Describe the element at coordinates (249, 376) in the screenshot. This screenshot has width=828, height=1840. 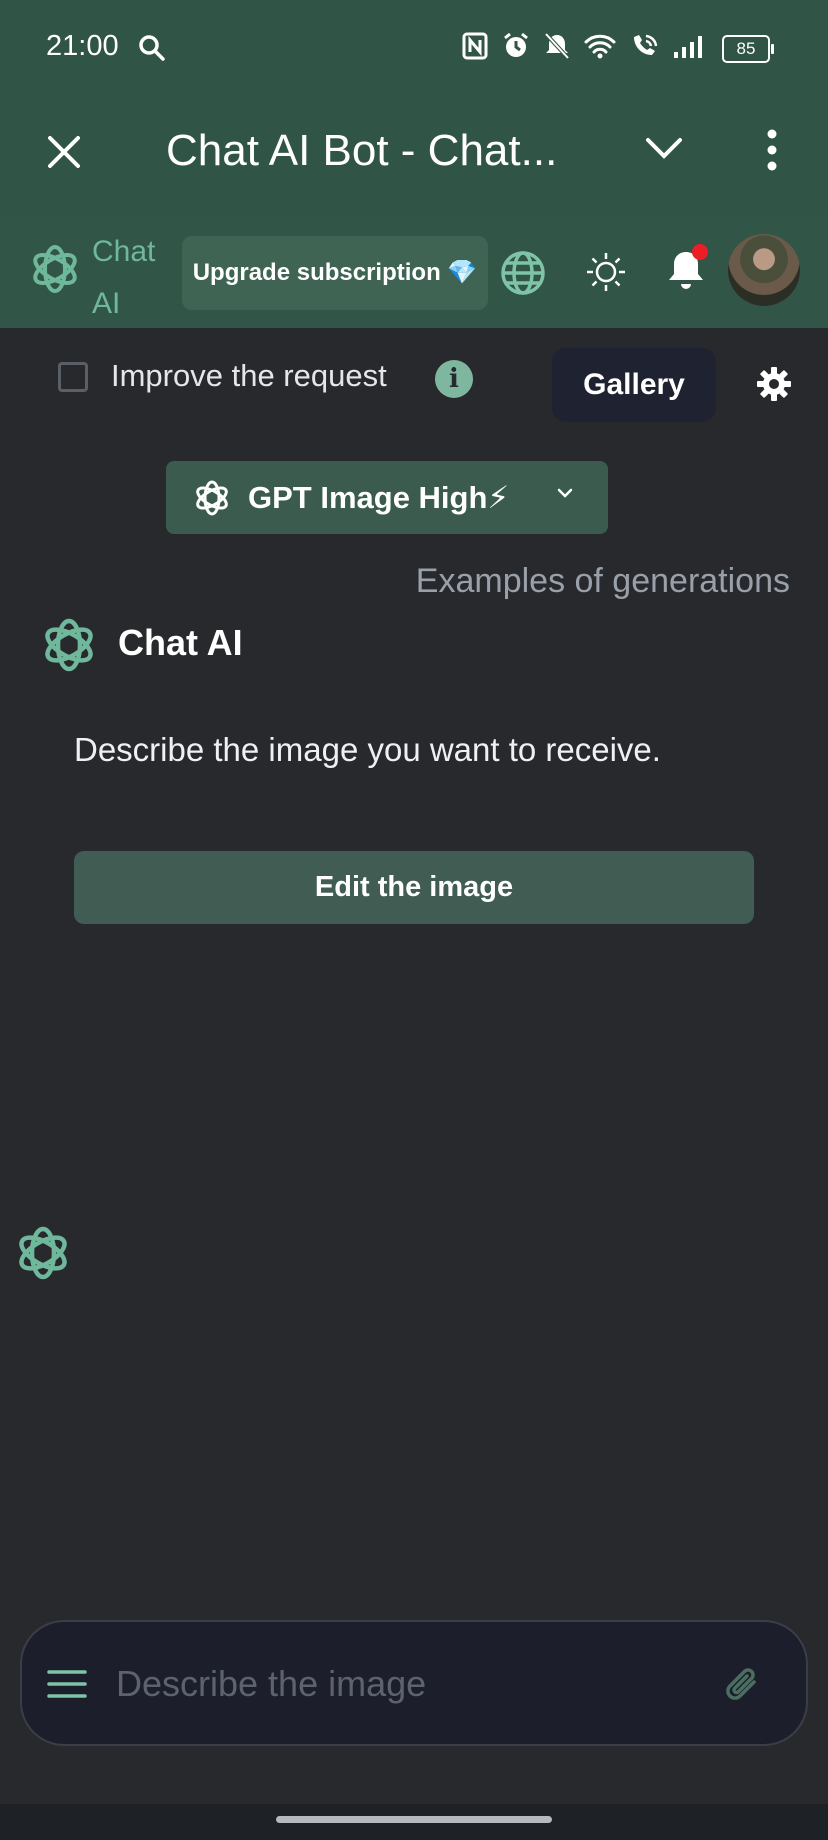
I see `improve-request-label: Improve the request` at that location.